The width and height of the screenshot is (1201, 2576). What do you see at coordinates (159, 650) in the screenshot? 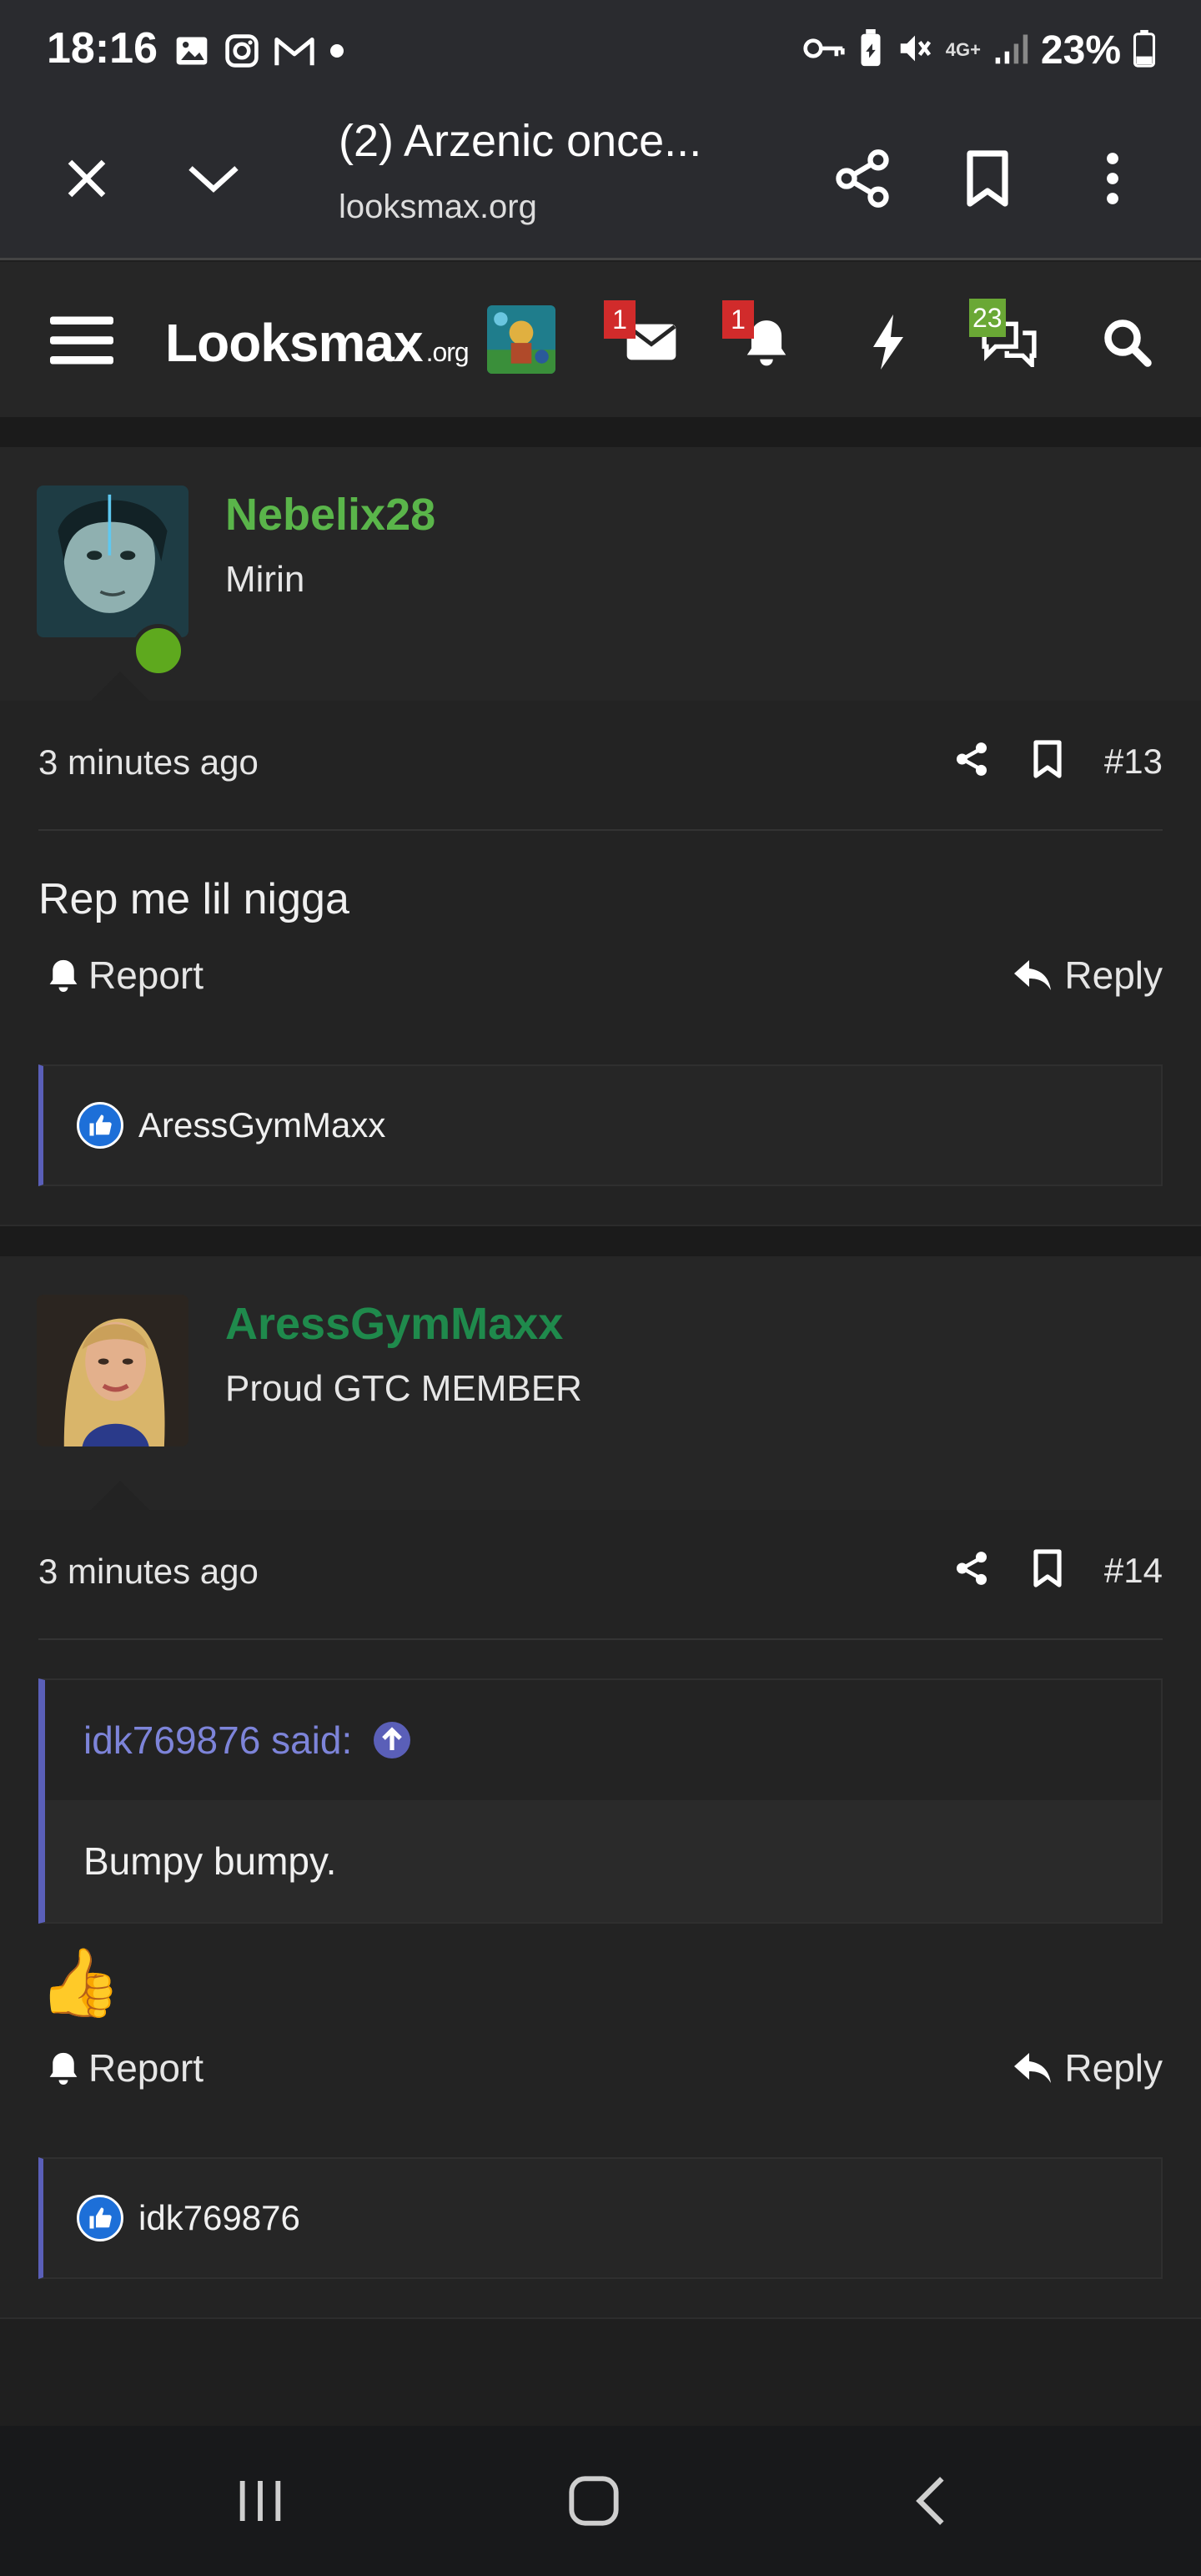
I see `online-indicator` at bounding box center [159, 650].